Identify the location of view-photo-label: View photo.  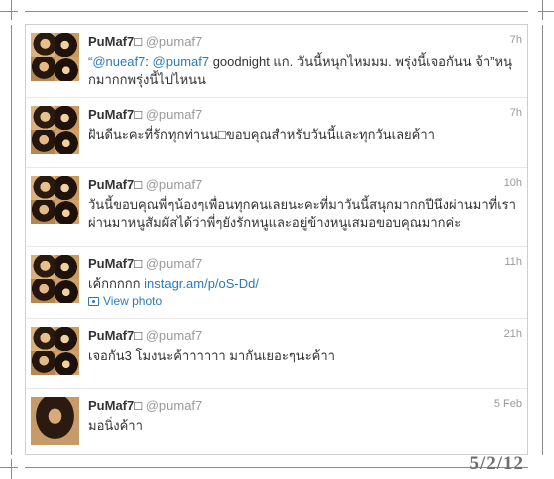
(133, 301).